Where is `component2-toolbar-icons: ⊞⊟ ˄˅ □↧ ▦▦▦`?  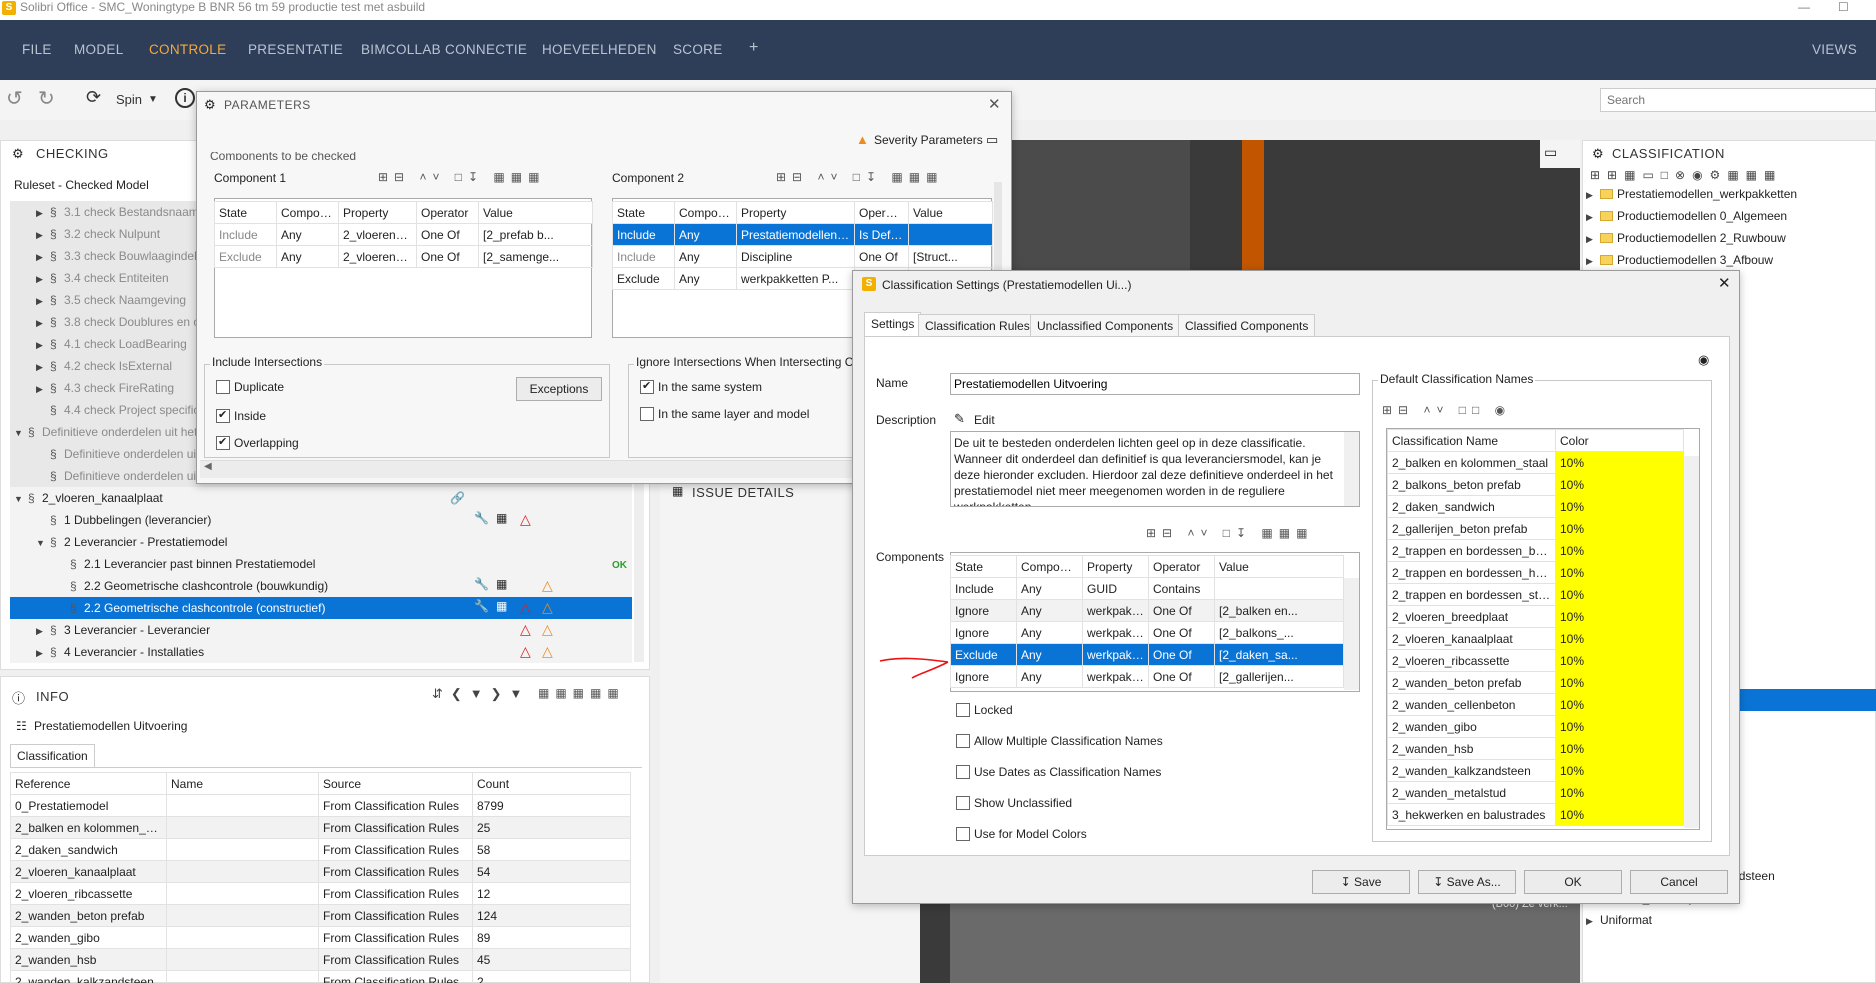
component2-toolbar-icons: ⊞⊟ ˄˅ □↧ ▦▦▦ is located at coordinates (859, 177).